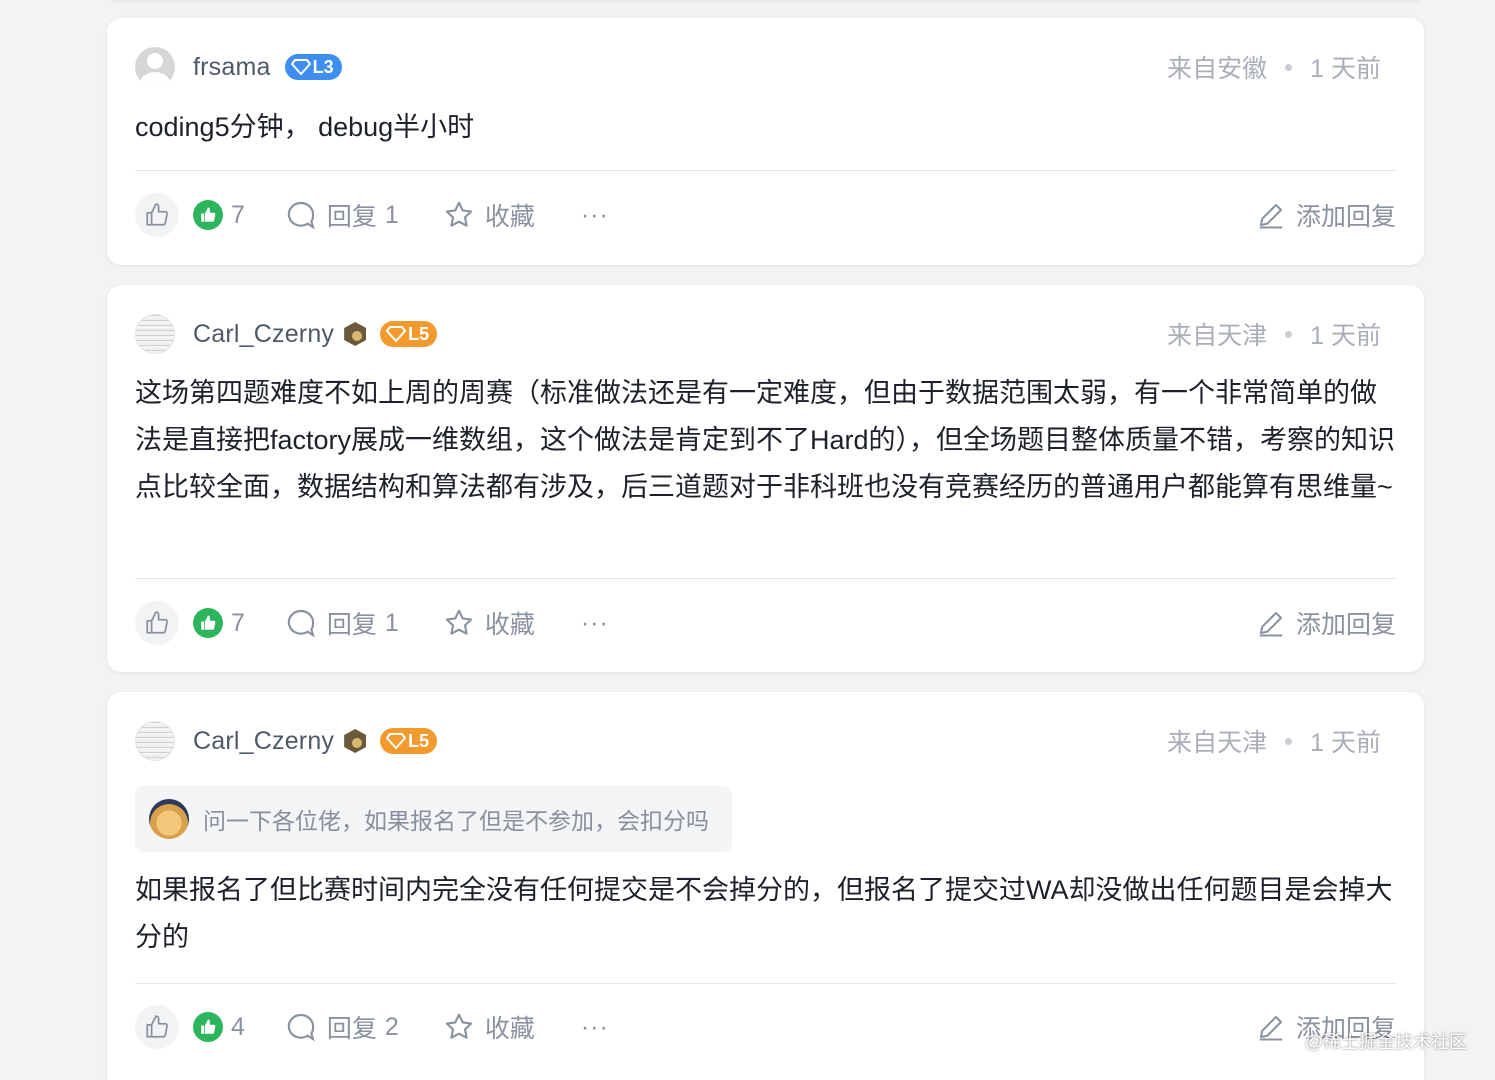 The image size is (1495, 1080). What do you see at coordinates (190, 1027) in the screenshot?
I see `like-button: 4` at bounding box center [190, 1027].